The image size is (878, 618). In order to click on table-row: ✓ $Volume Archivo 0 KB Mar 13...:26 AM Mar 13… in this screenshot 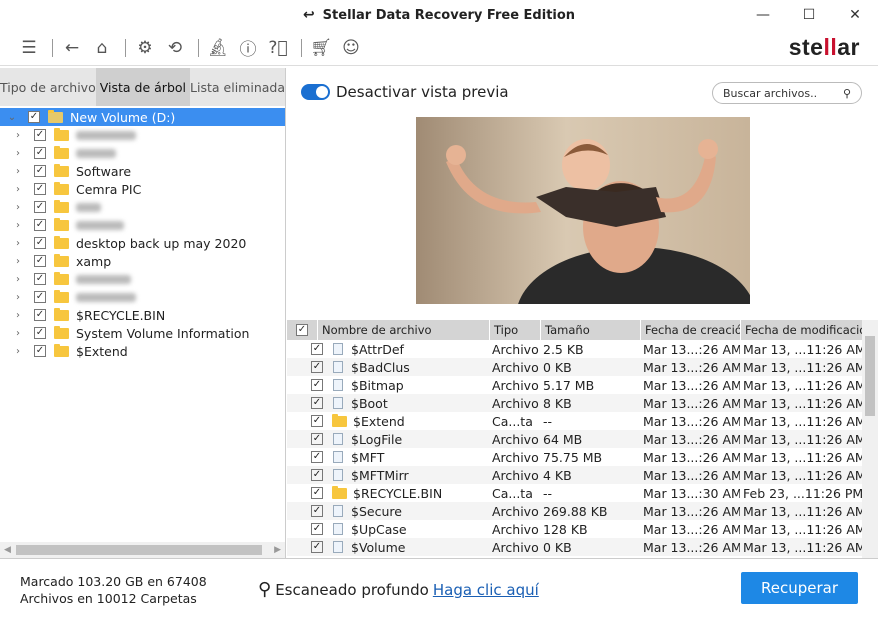, I will do `click(582, 547)`.